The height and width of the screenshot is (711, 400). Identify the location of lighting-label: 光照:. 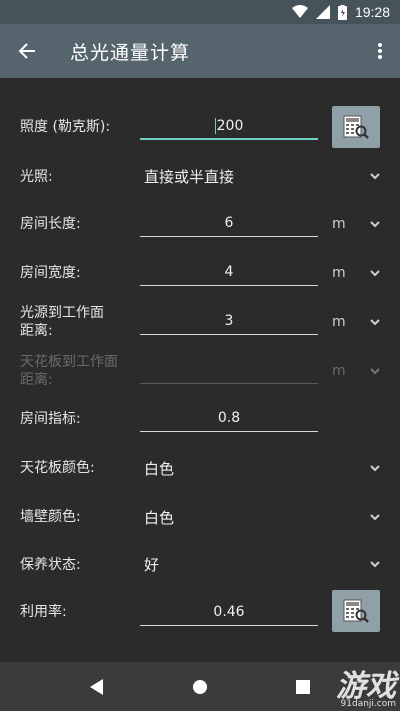
(36, 177).